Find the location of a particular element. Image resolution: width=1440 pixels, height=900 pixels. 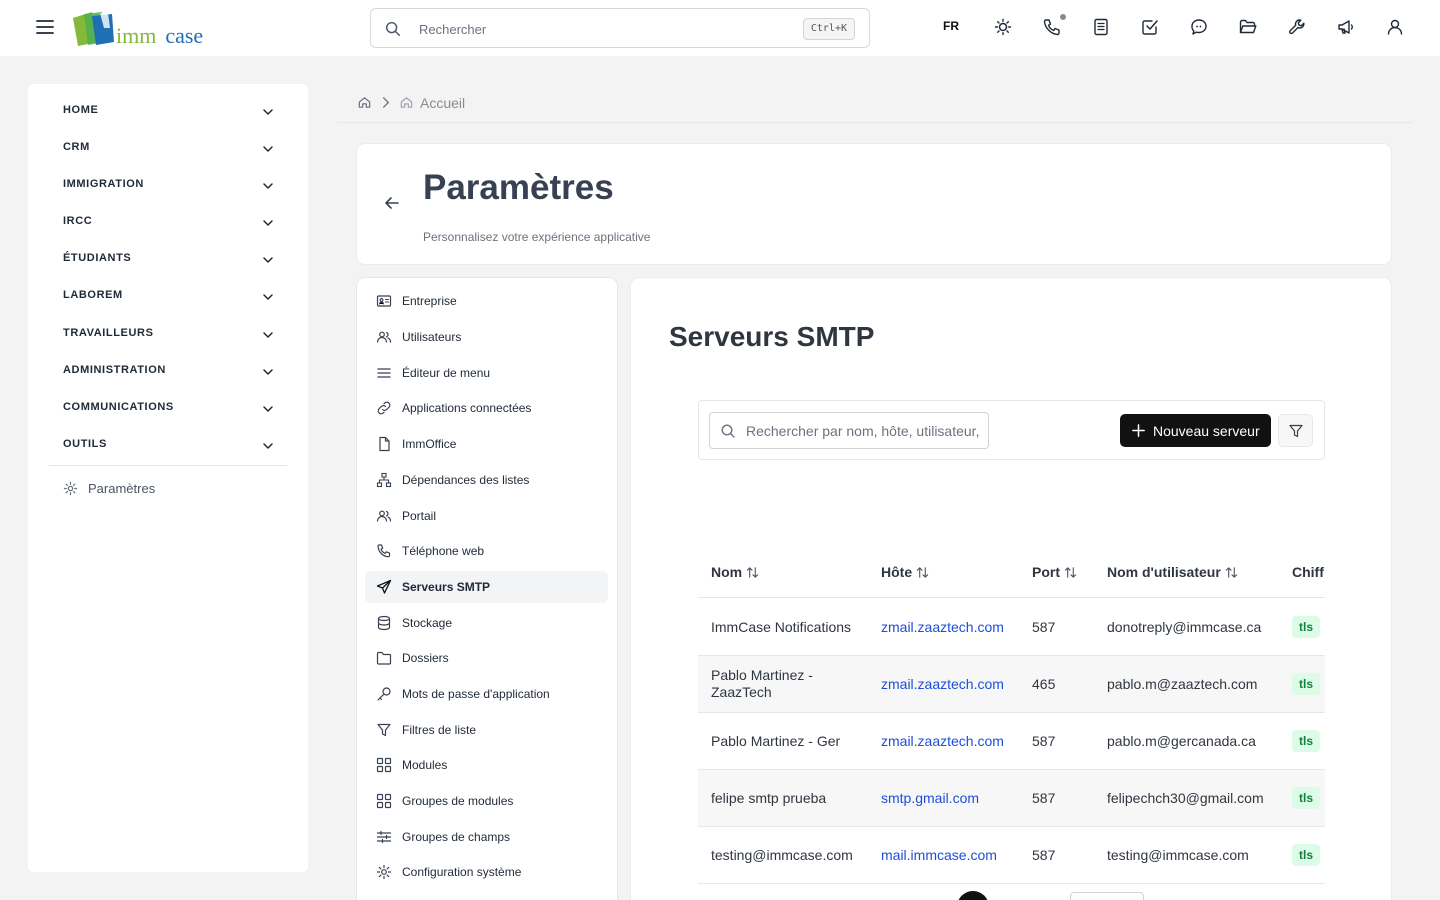

pagination-current-page is located at coordinates (973, 895).